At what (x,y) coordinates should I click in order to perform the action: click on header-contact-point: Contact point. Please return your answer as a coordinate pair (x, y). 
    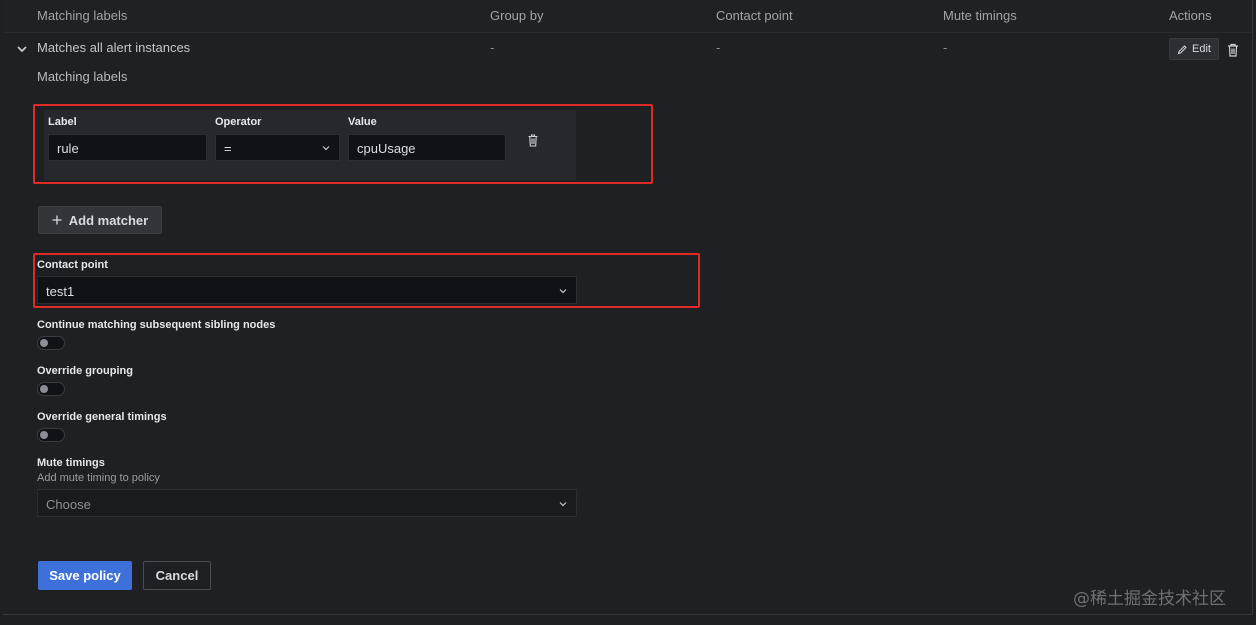
    Looking at the image, I should click on (754, 15).